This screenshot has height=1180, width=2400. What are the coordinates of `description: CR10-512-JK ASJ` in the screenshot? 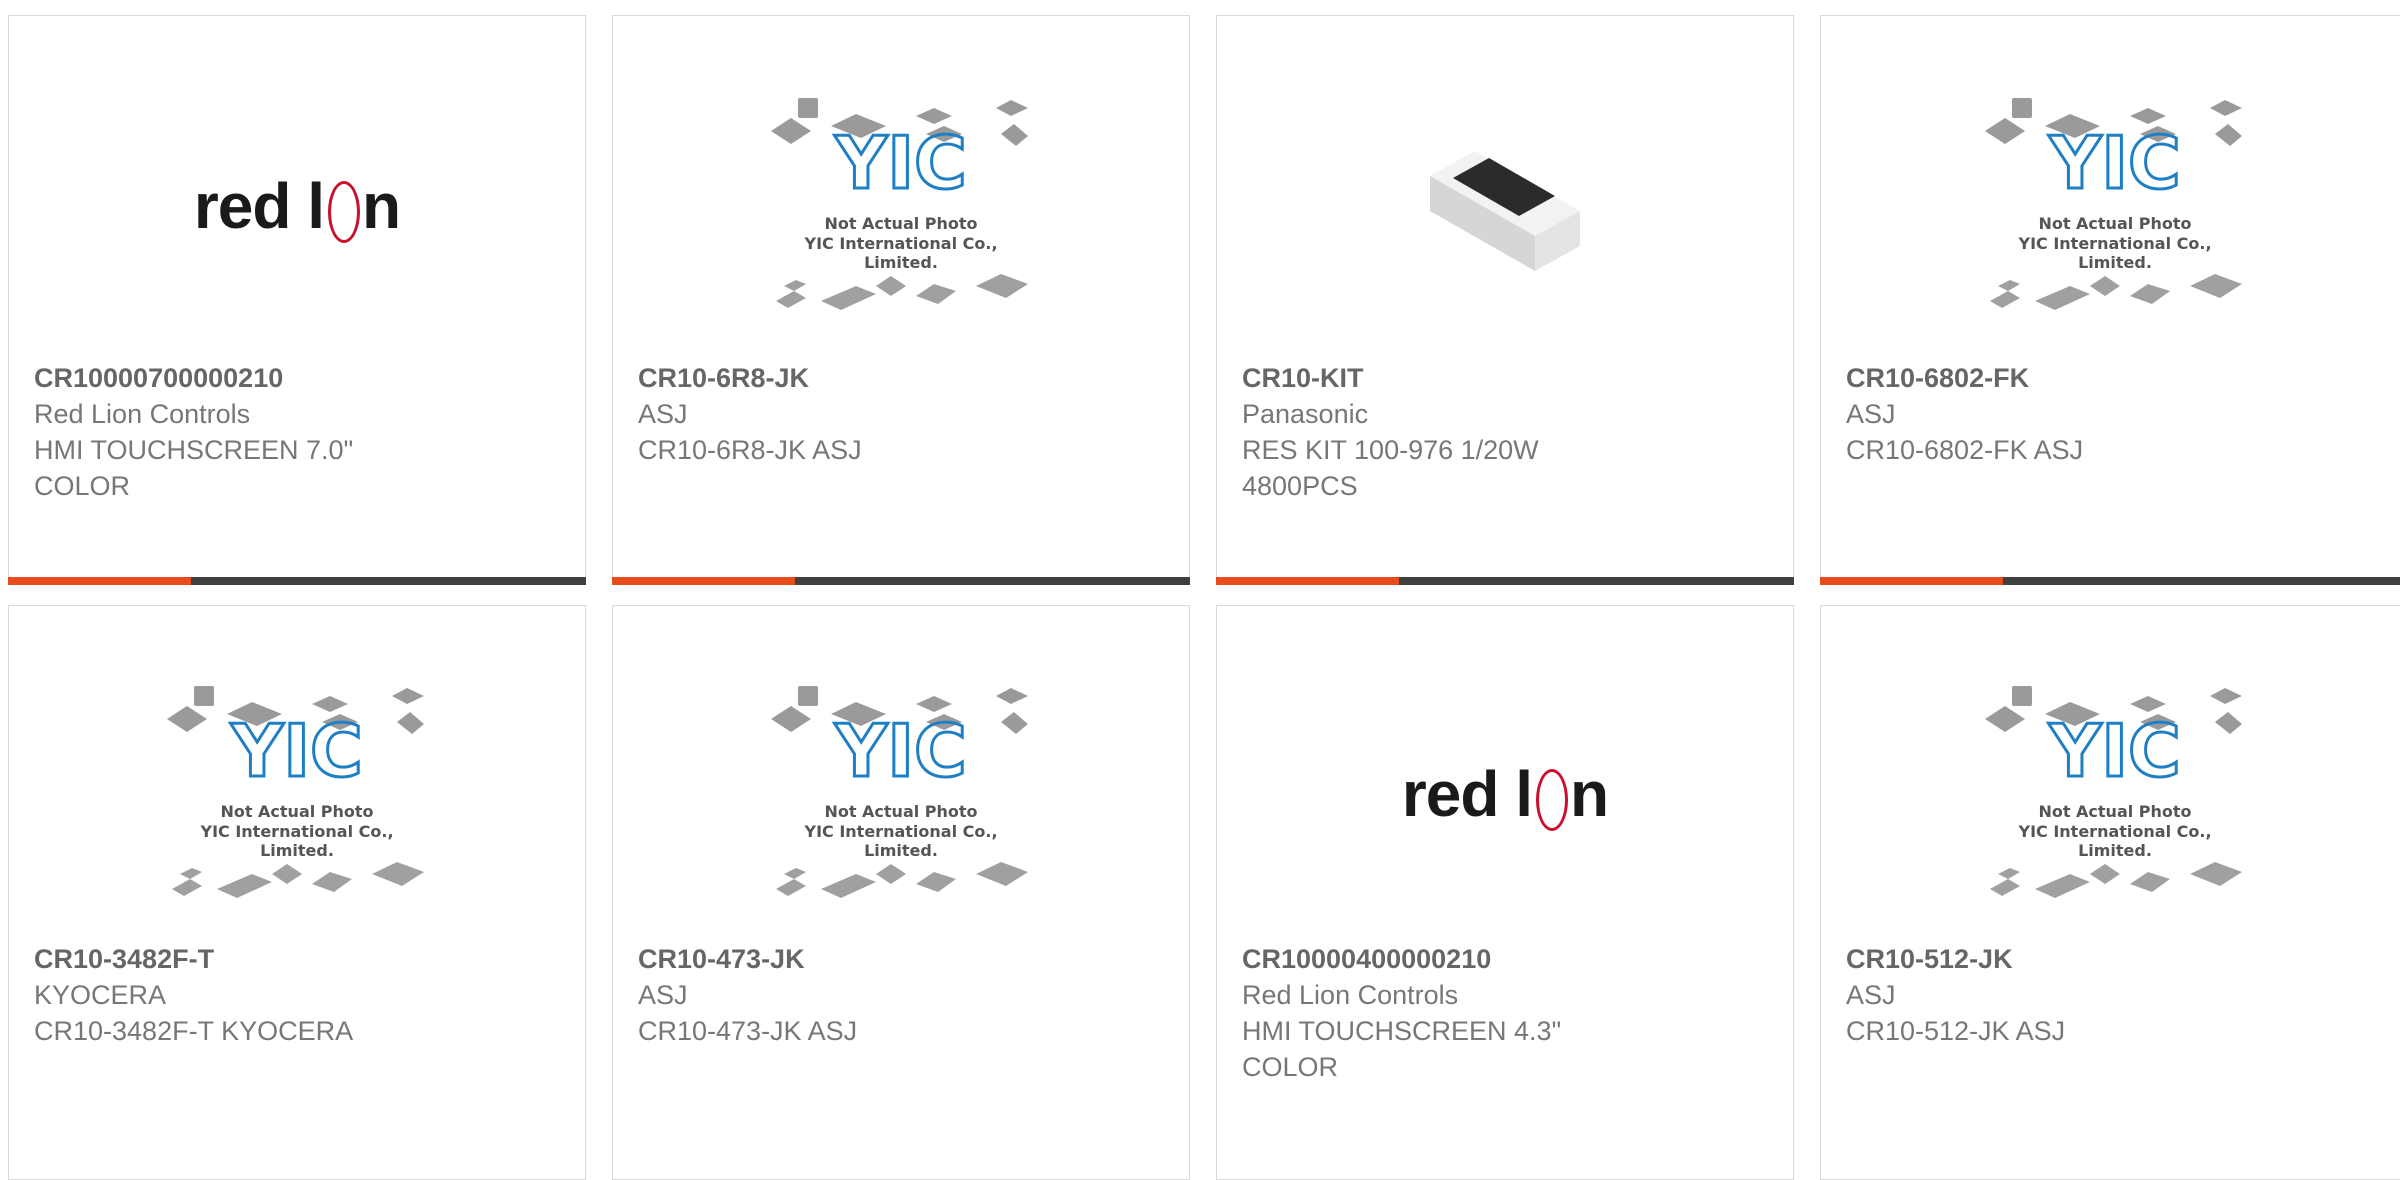 It's located at (1956, 1031).